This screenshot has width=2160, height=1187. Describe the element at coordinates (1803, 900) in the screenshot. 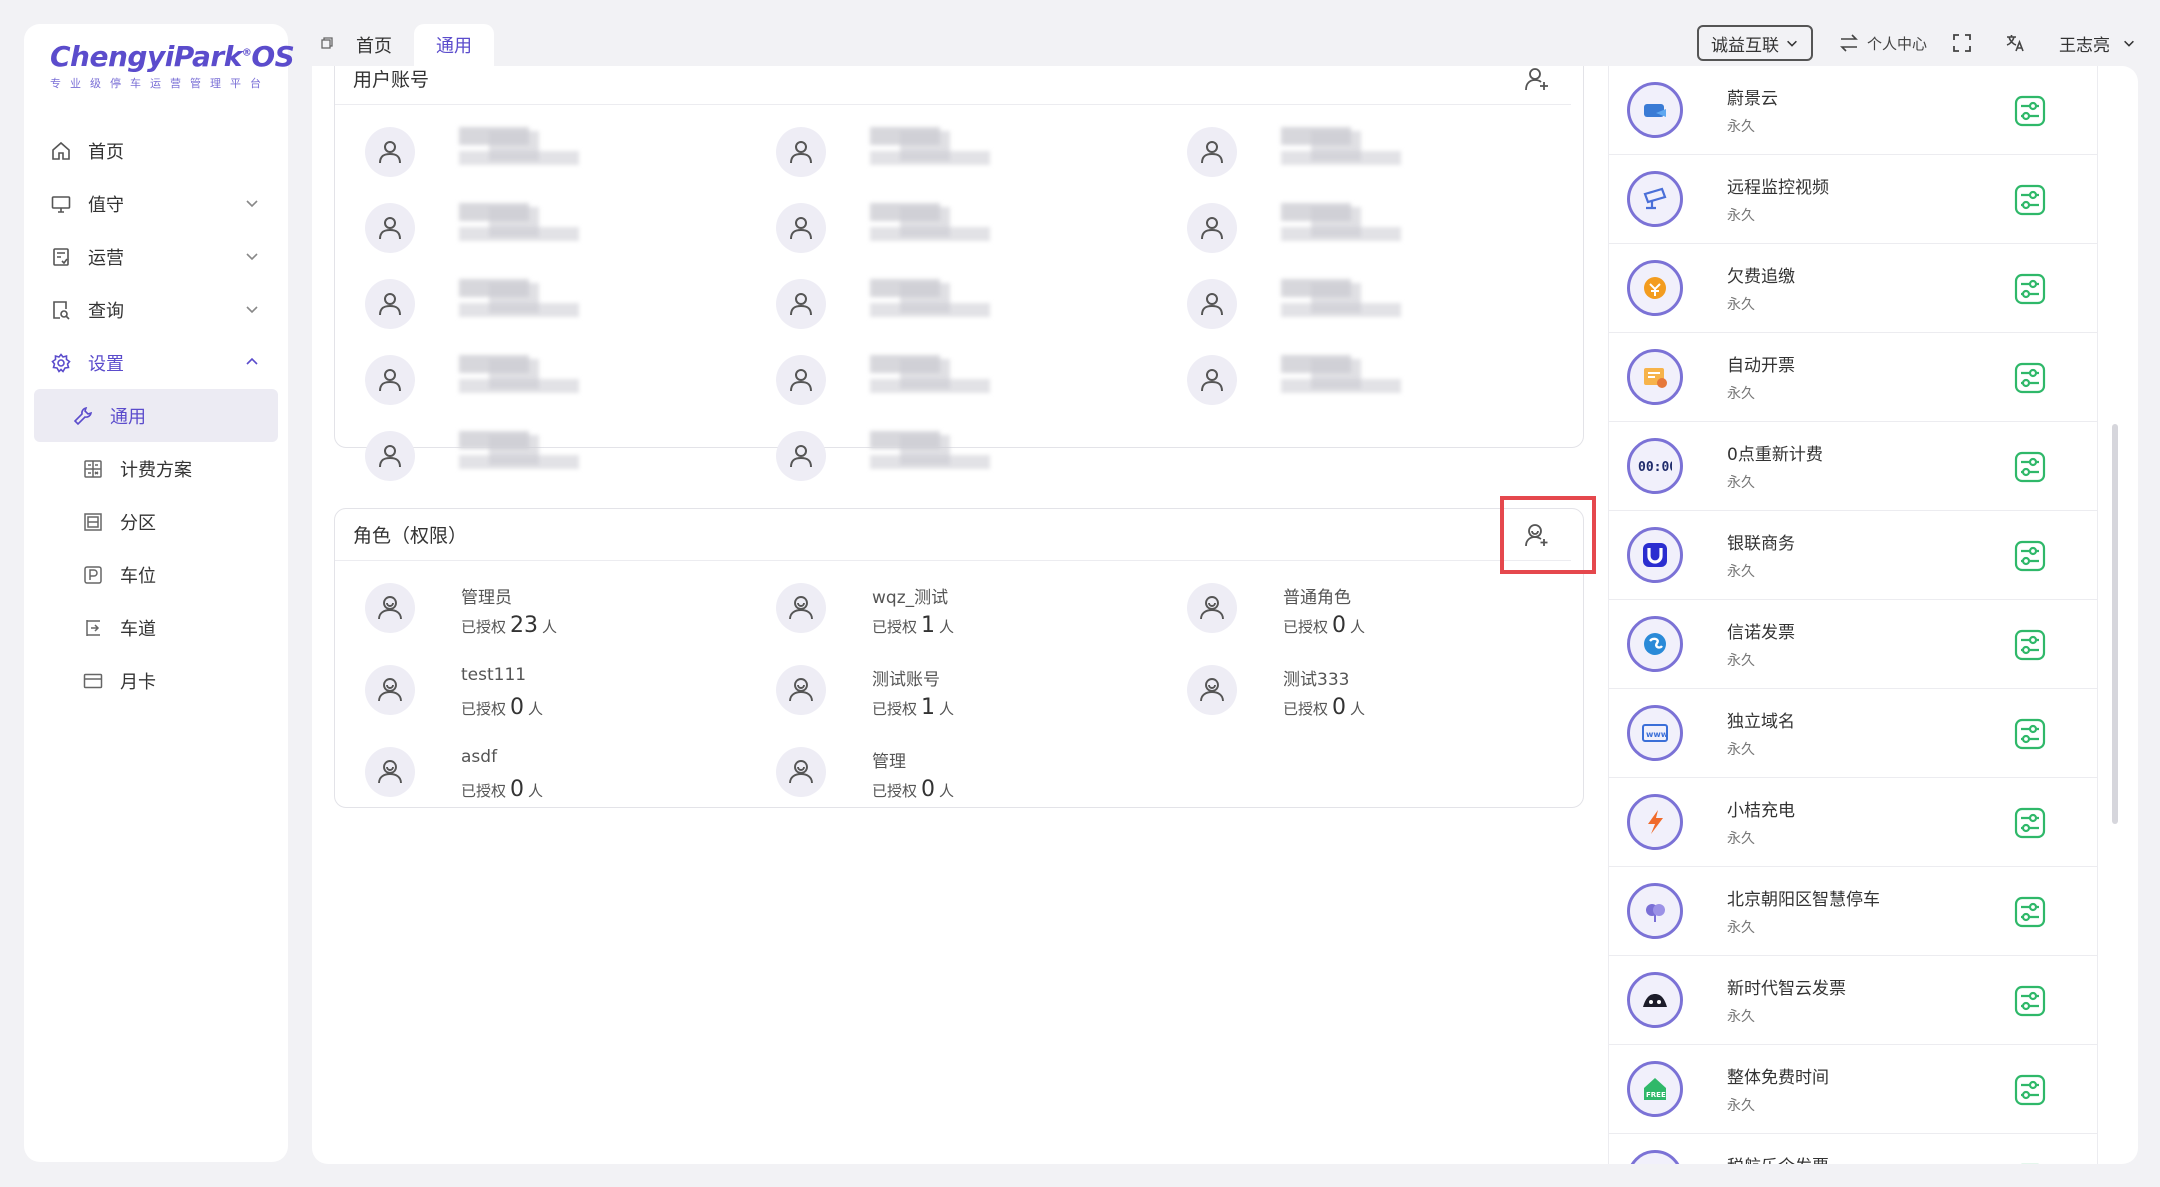

I see `app-name: 北京朝阳区智慧停车` at that location.